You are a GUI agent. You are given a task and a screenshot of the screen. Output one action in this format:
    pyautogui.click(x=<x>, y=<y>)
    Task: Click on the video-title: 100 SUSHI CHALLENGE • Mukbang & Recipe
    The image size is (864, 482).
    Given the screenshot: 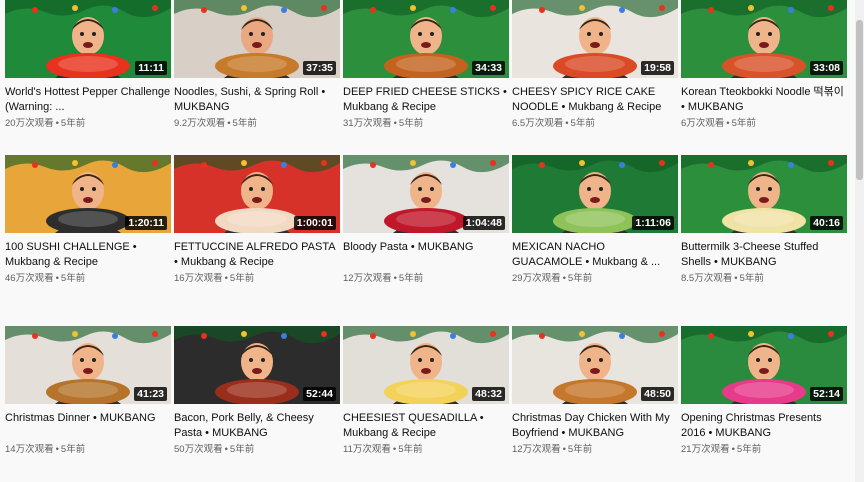 What is the action you would take?
    pyautogui.click(x=88, y=255)
    